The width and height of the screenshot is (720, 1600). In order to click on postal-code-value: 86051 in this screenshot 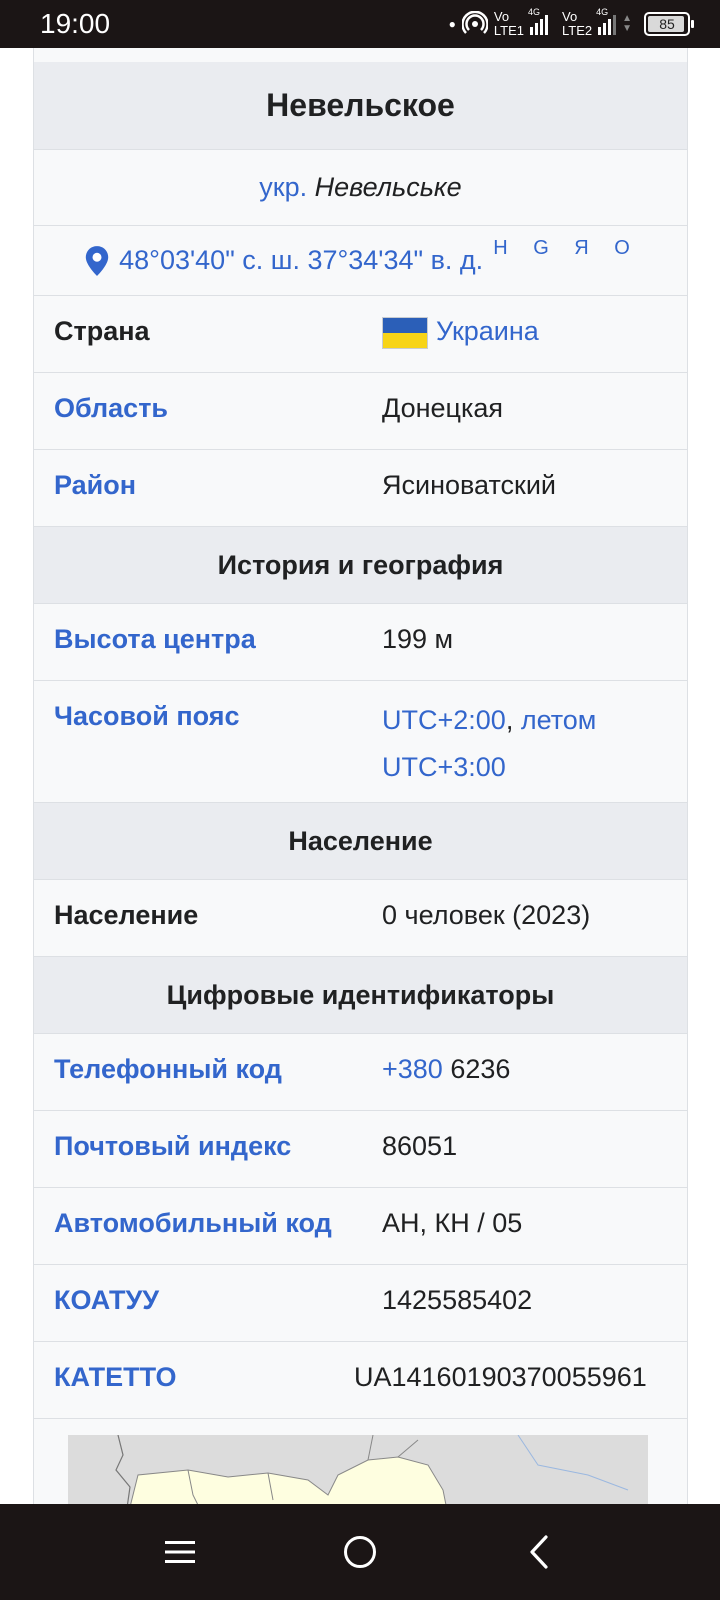, I will do `click(420, 1146)`.